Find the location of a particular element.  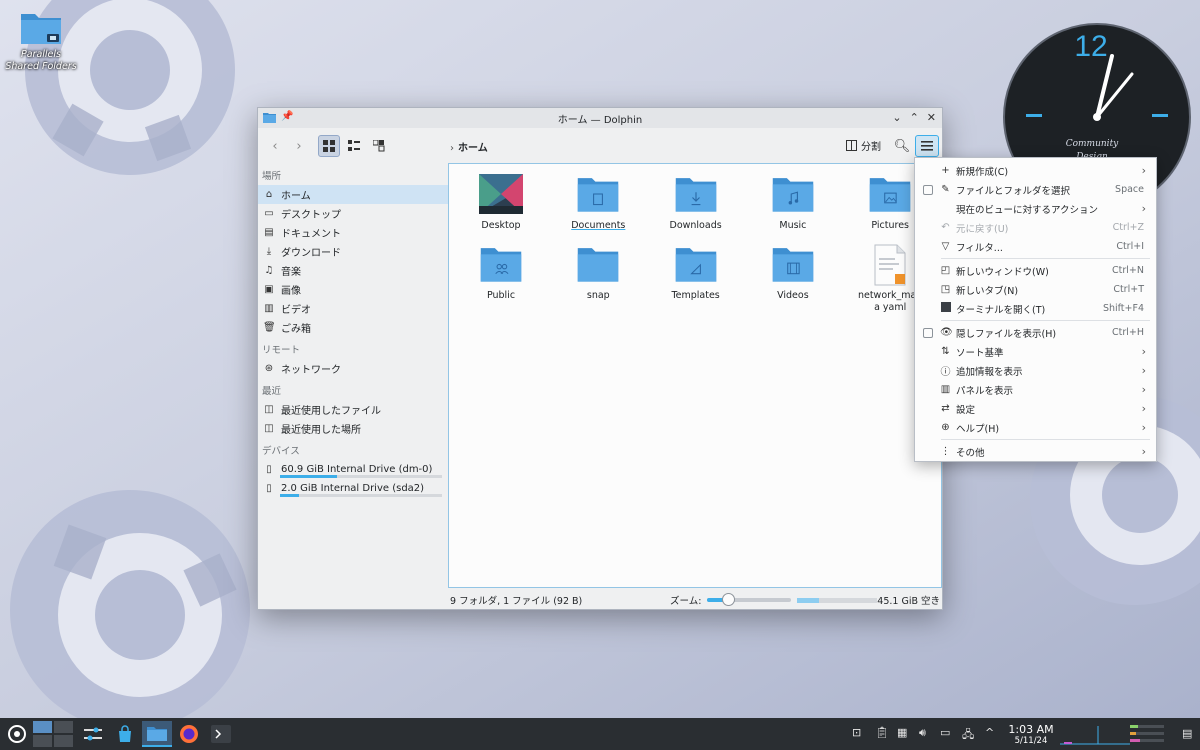

breadcrumb: › ホーム is located at coordinates (469, 146).